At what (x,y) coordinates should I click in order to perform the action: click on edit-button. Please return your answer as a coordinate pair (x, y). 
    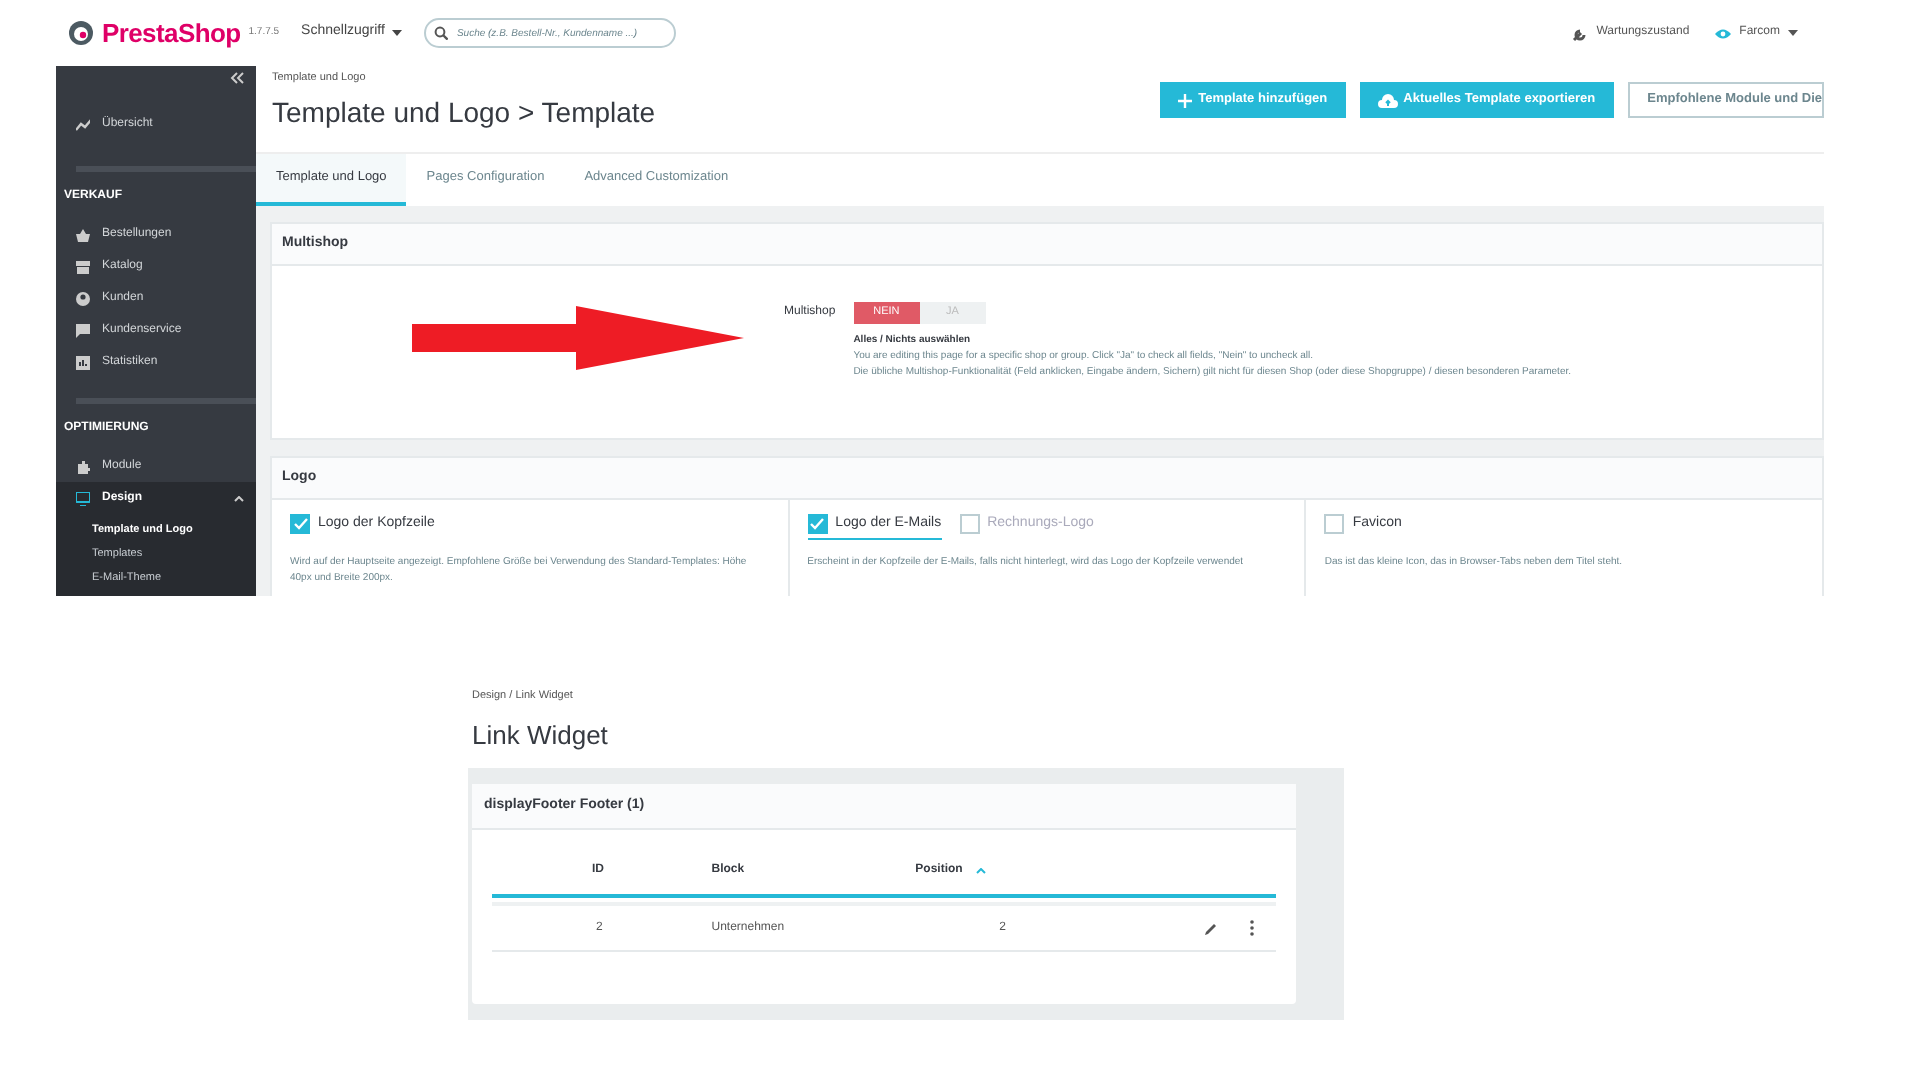
    Looking at the image, I should click on (1211, 928).